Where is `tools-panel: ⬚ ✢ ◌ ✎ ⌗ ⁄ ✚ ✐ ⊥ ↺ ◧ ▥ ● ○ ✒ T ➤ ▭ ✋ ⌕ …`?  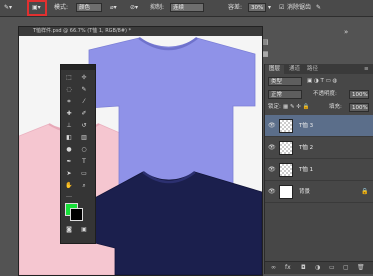
tools-panel: ⬚ ✢ ◌ ✎ ⌗ ⁄ ✚ ✐ ⊥ ↺ ◧ ▥ ● ○ ✒ T ➤ ▭ ✋ ⌕ … is located at coordinates (78, 154).